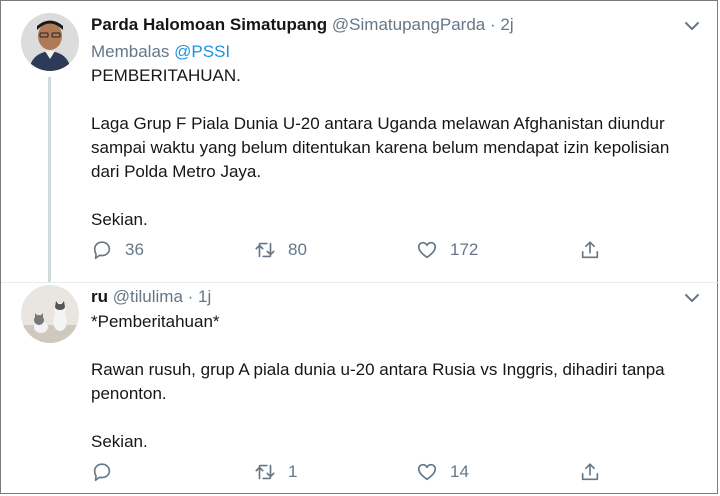 The image size is (720, 496). What do you see at coordinates (49, 180) in the screenshot?
I see `thread-line` at bounding box center [49, 180].